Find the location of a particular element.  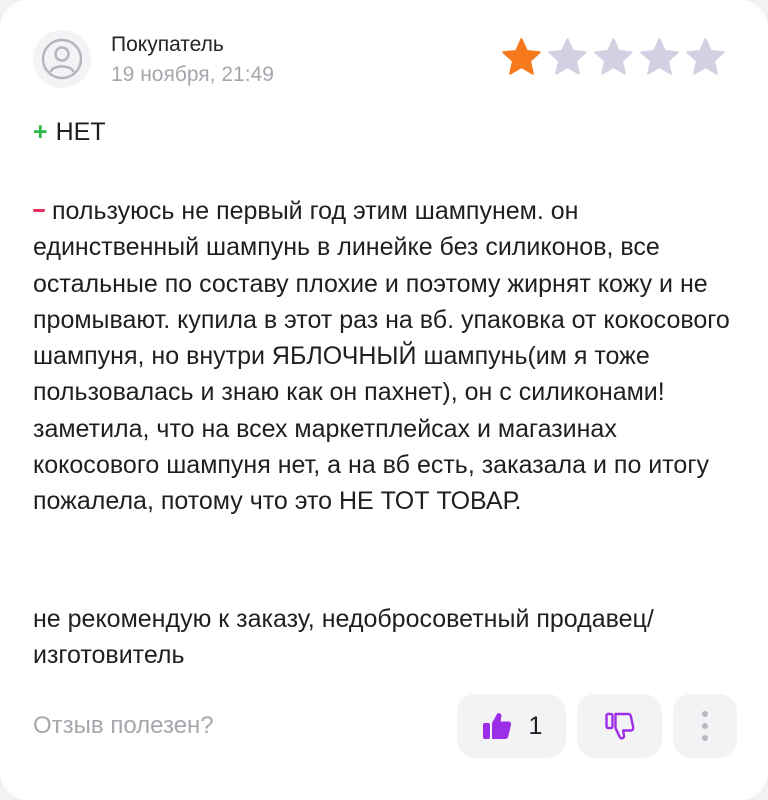

rating-stars is located at coordinates (613, 57).